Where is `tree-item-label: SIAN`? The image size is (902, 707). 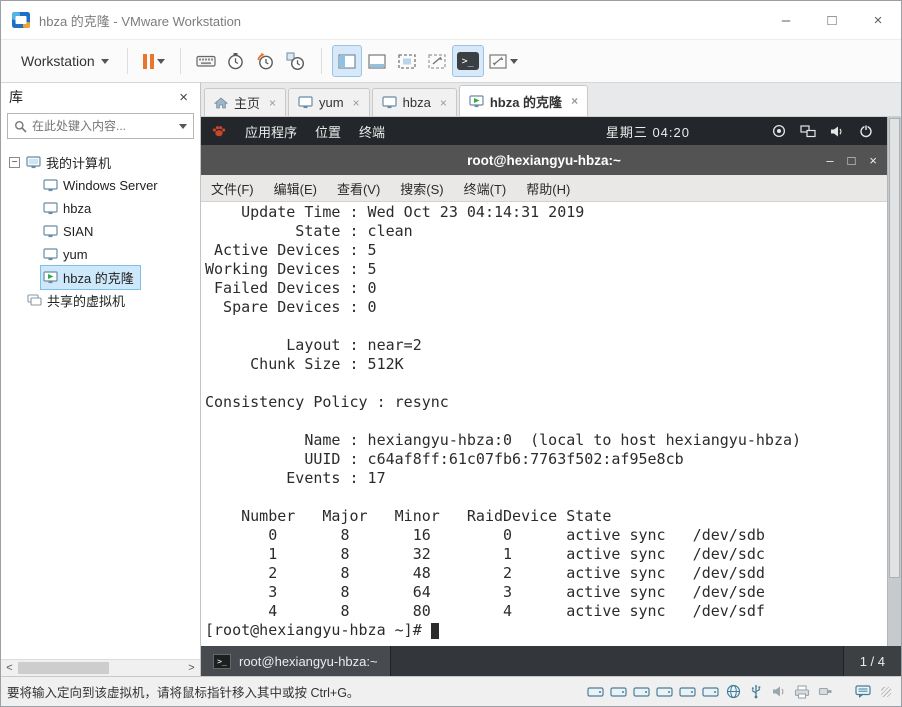 tree-item-label: SIAN is located at coordinates (78, 231).